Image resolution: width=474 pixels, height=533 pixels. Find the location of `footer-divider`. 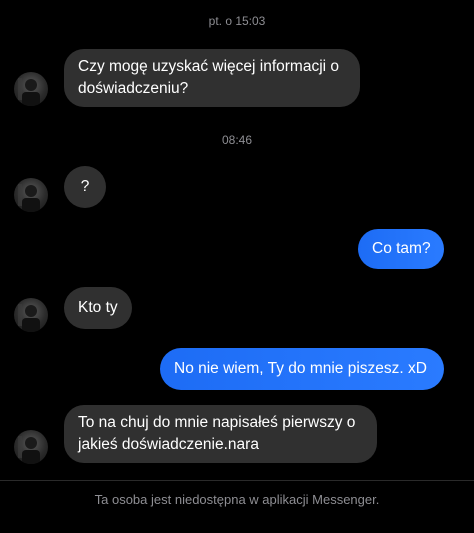

footer-divider is located at coordinates (237, 480).